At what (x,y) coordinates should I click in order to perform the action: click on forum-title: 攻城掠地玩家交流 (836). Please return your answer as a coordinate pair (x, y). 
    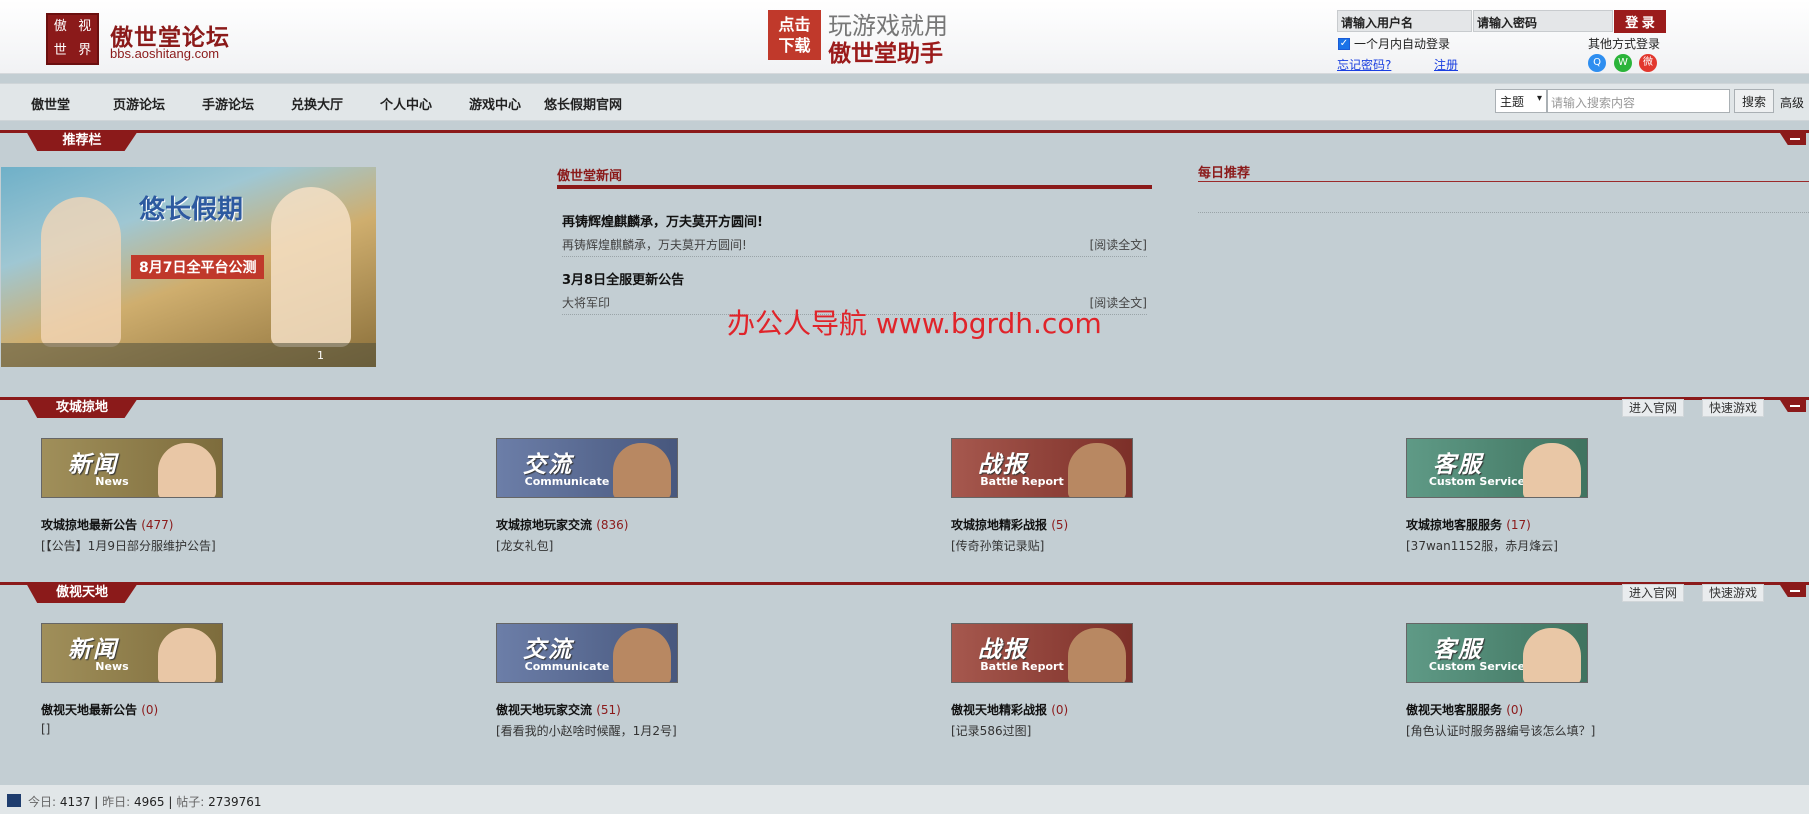
    Looking at the image, I should click on (562, 524).